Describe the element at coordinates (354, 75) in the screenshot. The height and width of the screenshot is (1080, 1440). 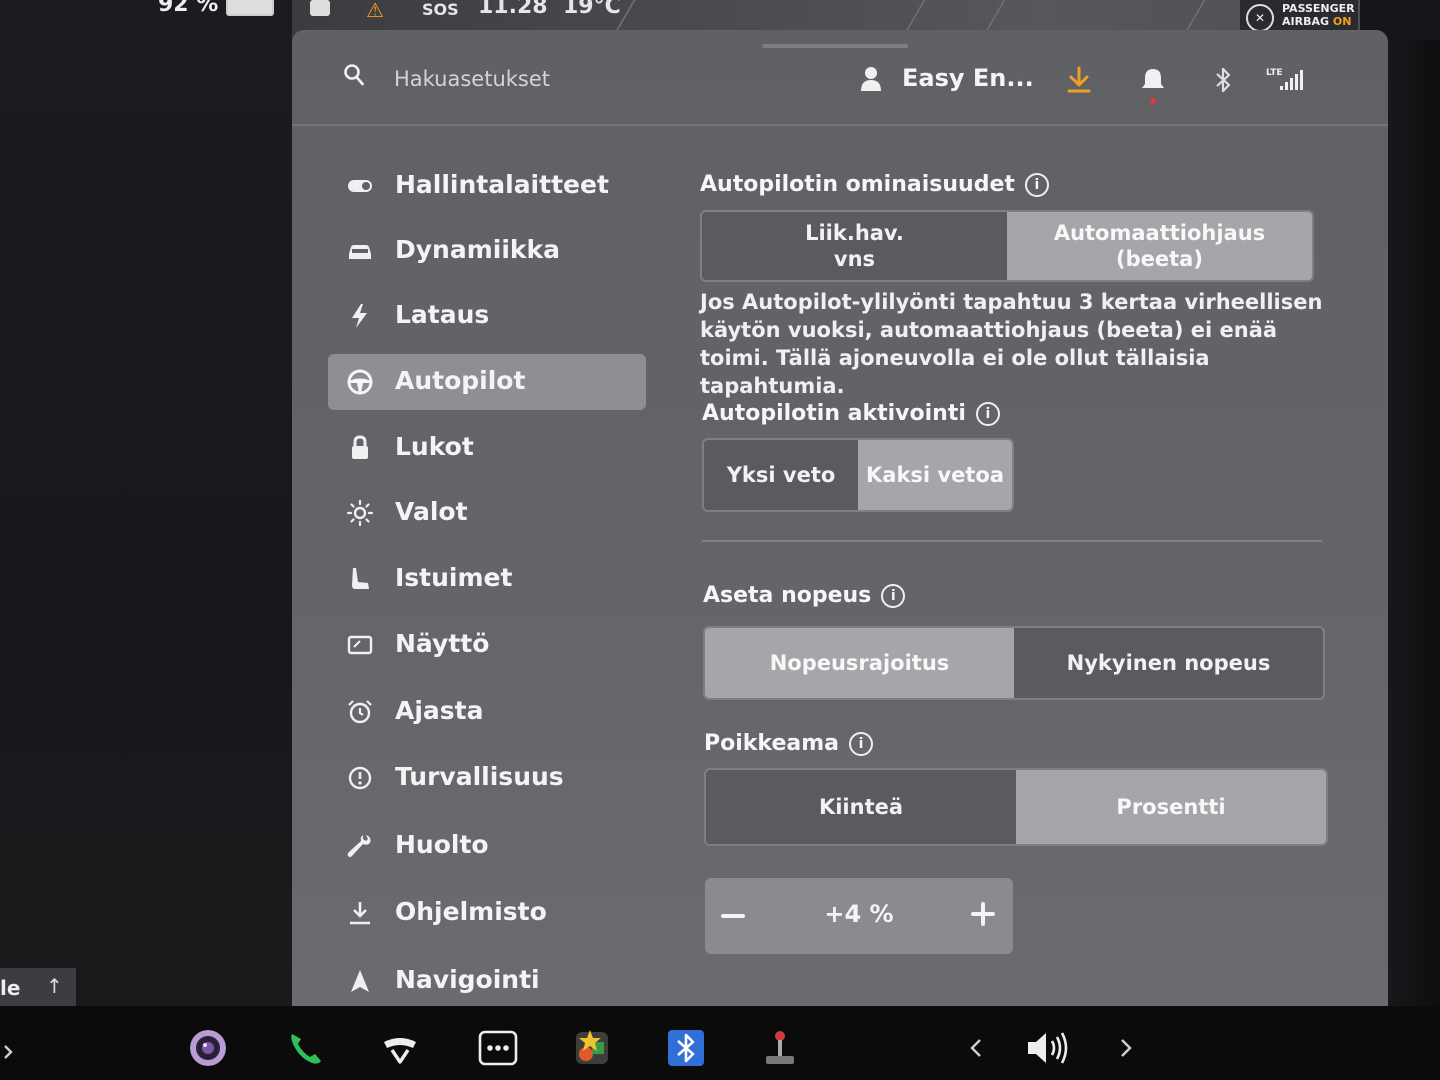
I see `search-icon` at that location.